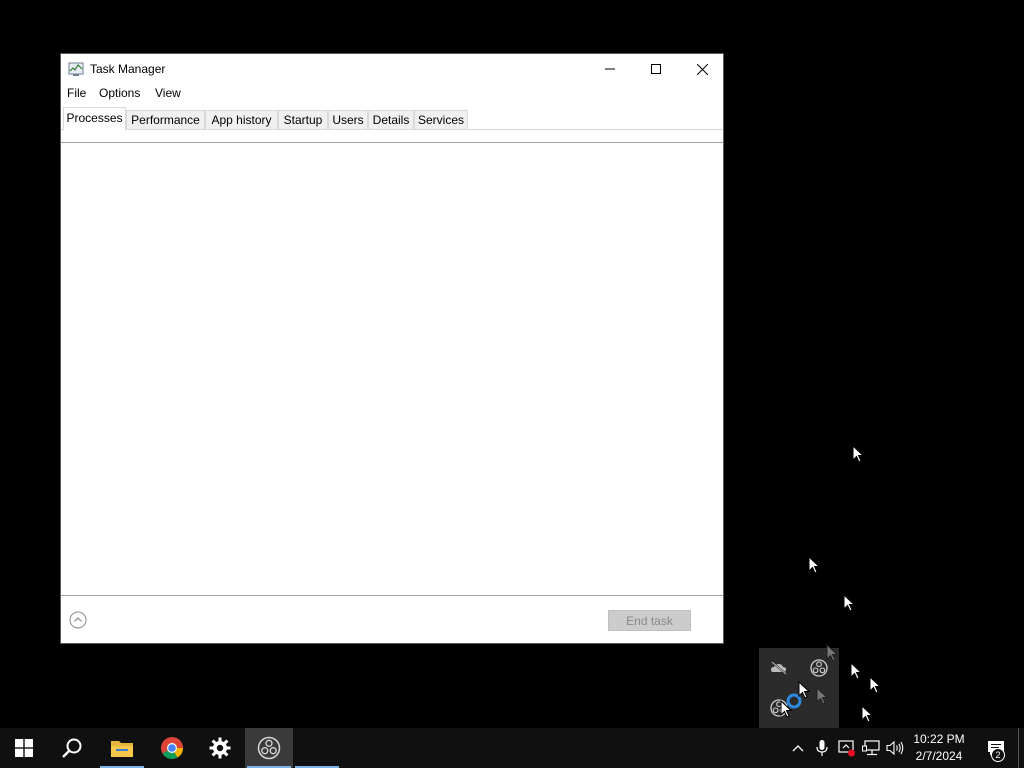 The width and height of the screenshot is (1024, 768). I want to click on close-button, so click(702, 69).